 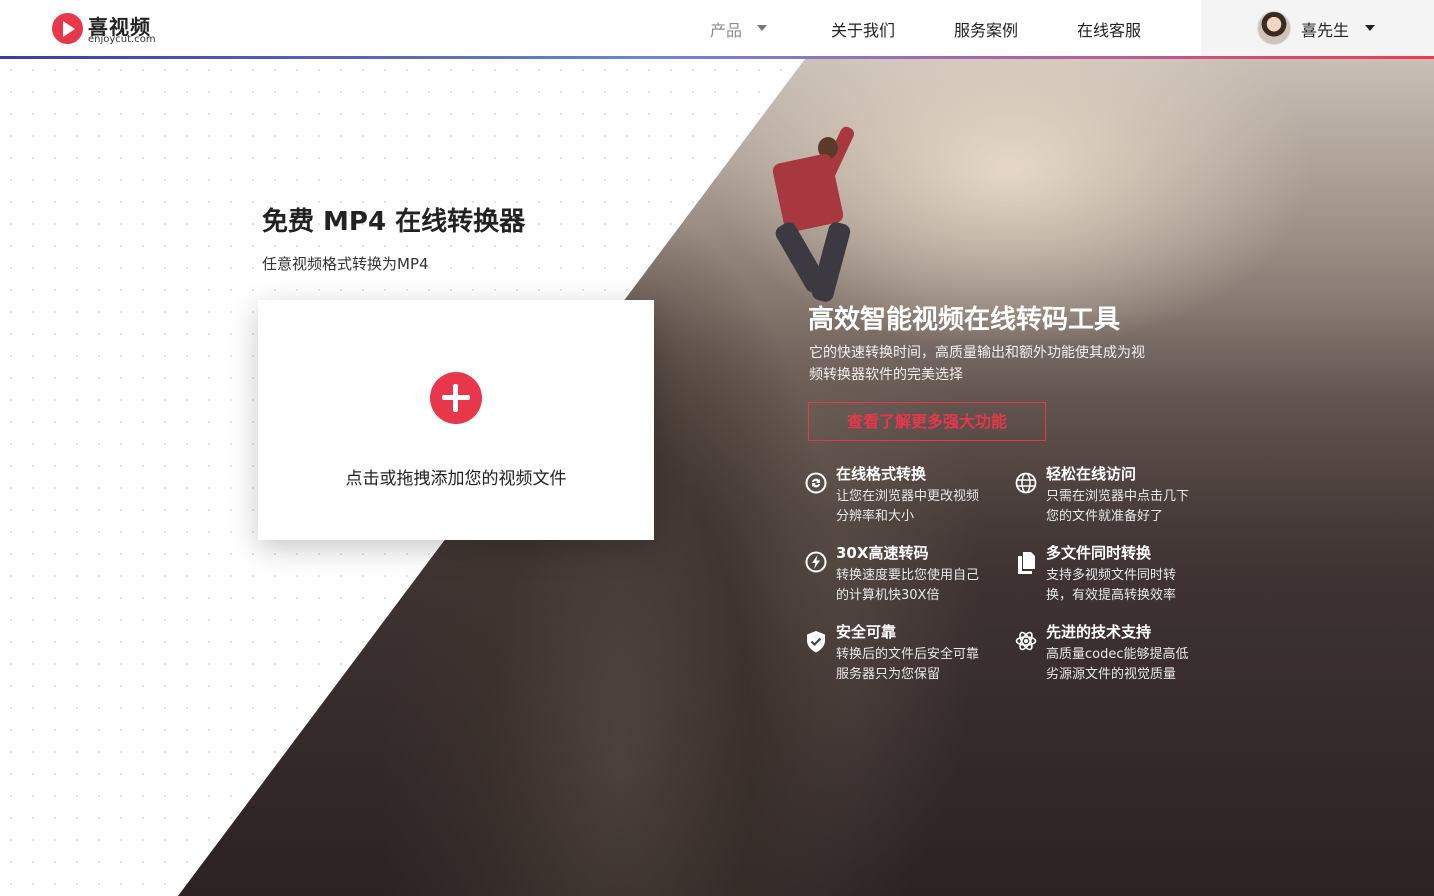 I want to click on plus-icon, so click(x=456, y=398).